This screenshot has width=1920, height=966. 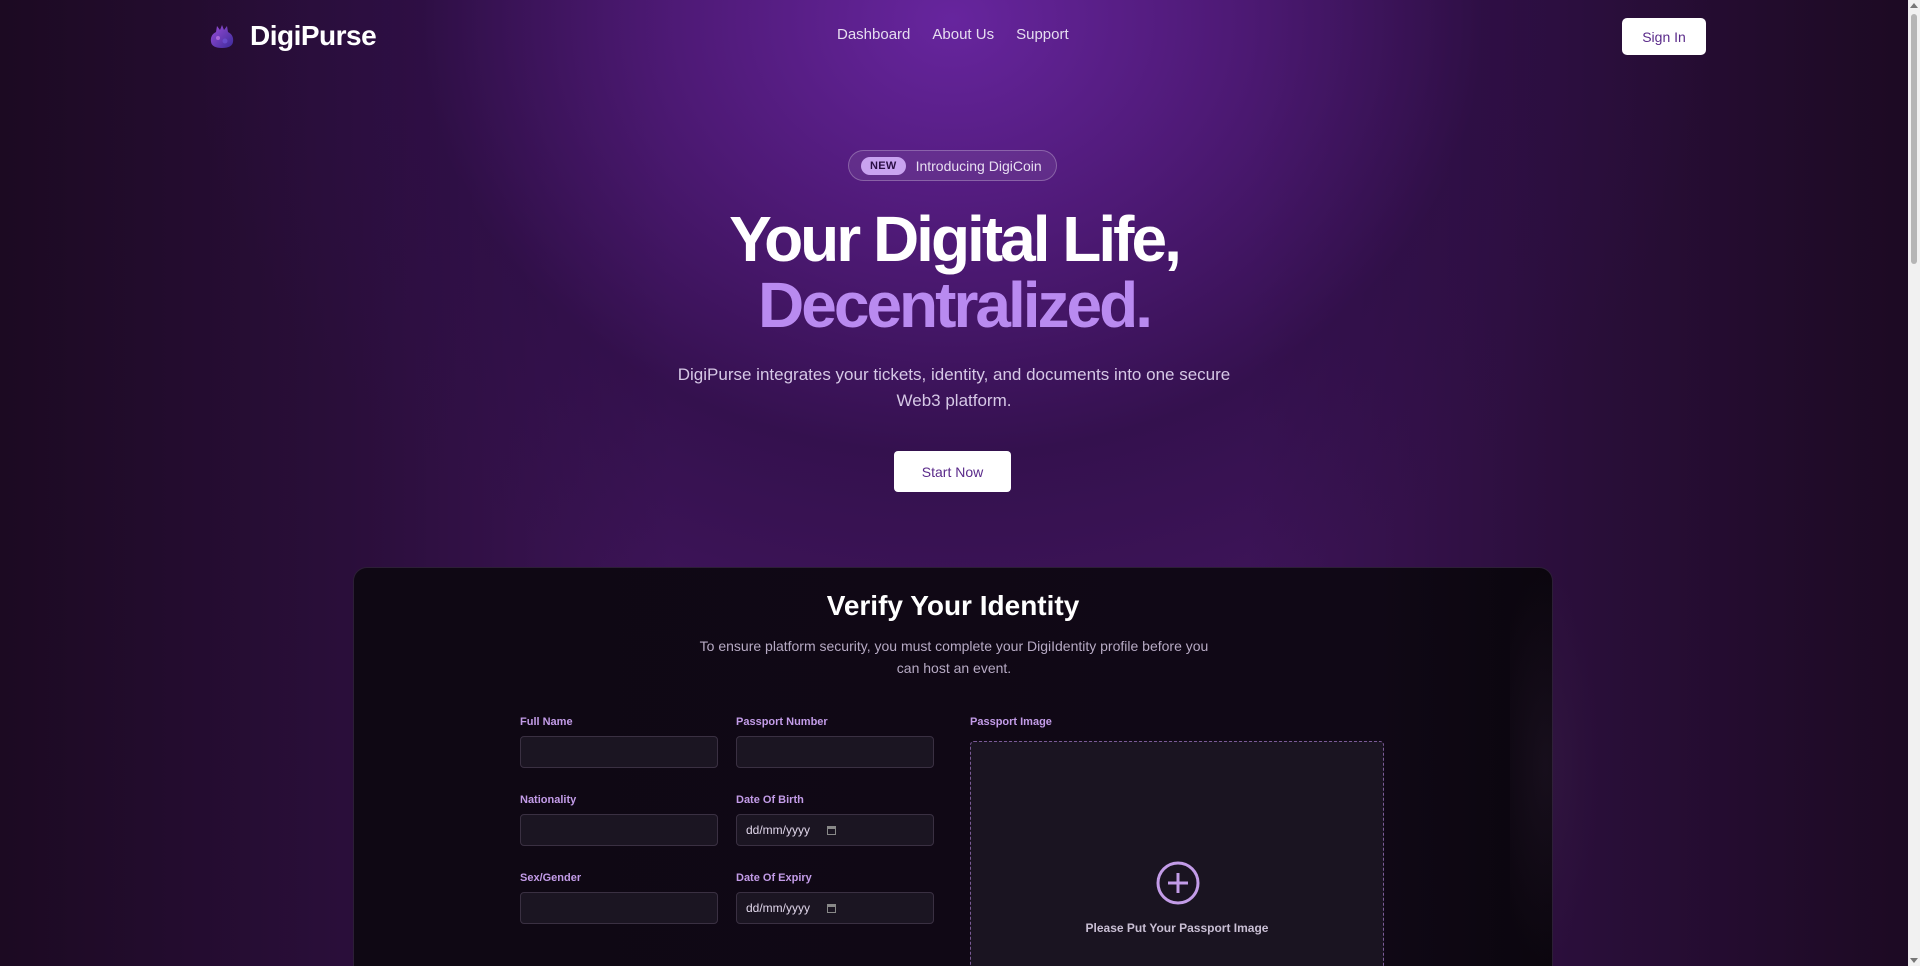 What do you see at coordinates (770, 800) in the screenshot?
I see `date-of-birth-label: Date Of Birth` at bounding box center [770, 800].